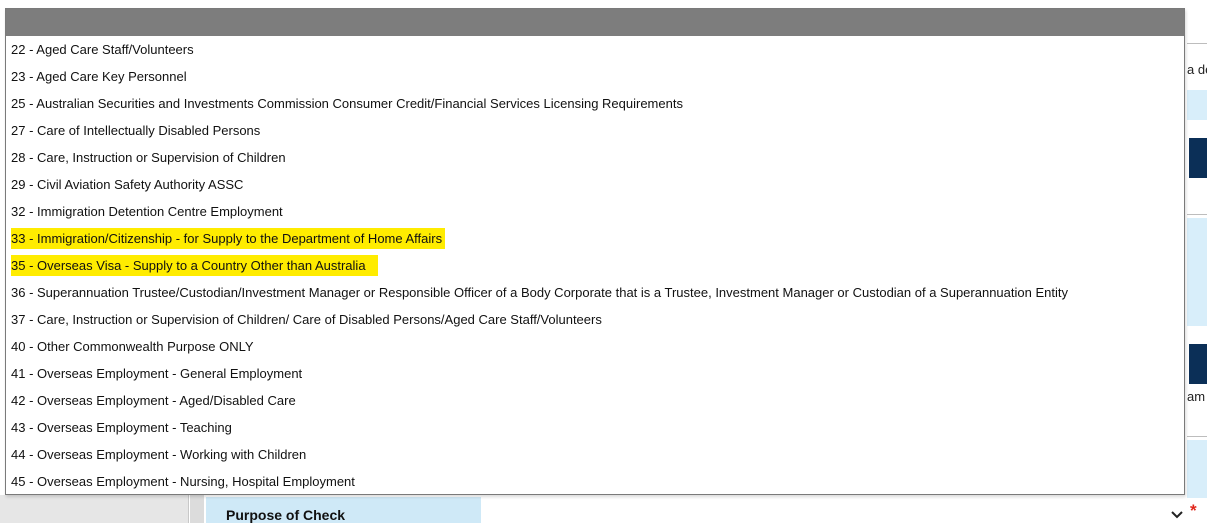 This screenshot has height=523, width=1207. Describe the element at coordinates (94, 509) in the screenshot. I see `left-sidebar-panel` at that location.